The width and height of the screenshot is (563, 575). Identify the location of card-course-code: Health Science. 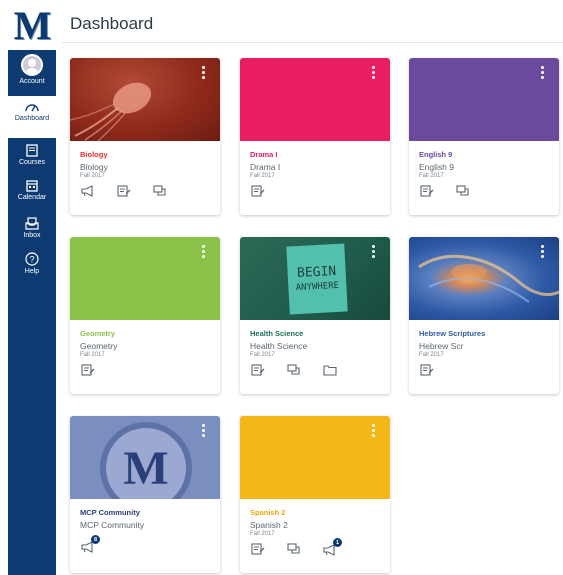
(315, 333).